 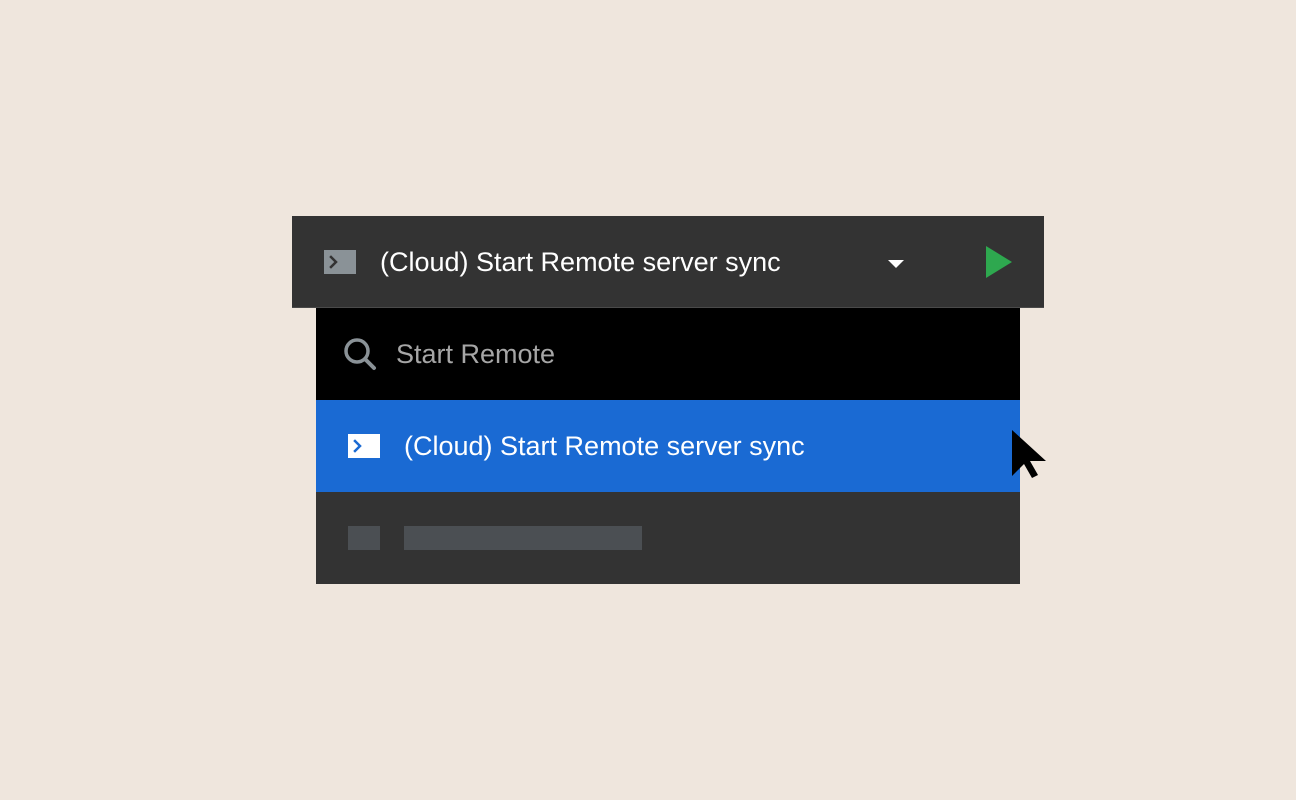 What do you see at coordinates (688, 354) in the screenshot?
I see `search-input` at bounding box center [688, 354].